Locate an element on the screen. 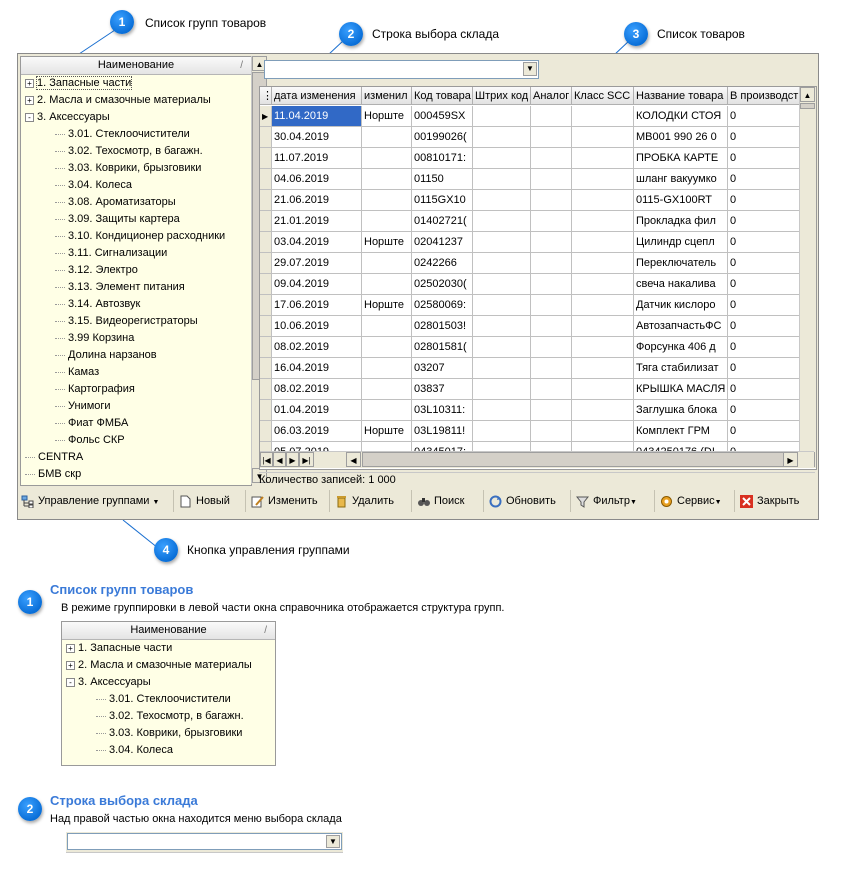 The width and height of the screenshot is (847, 869). grid-cell: 03837 is located at coordinates (442, 389).